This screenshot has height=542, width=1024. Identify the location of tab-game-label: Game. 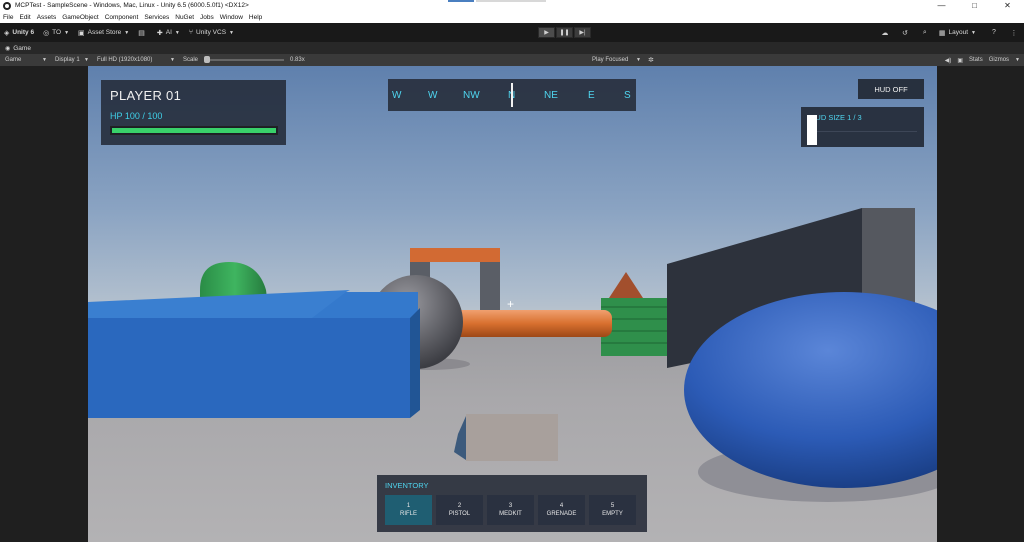
(22, 48).